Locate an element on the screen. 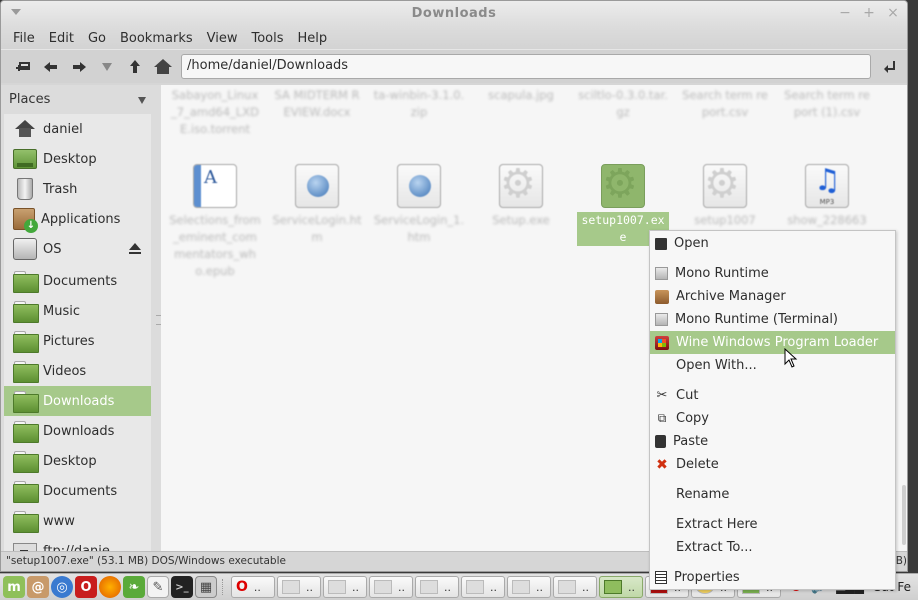  folder-icon is located at coordinates (26, 492).